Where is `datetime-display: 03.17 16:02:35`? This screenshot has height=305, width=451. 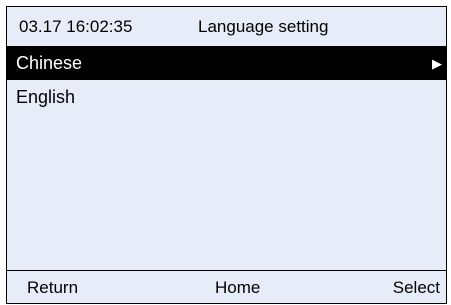
datetime-display: 03.17 16:02:35 is located at coordinates (76, 26).